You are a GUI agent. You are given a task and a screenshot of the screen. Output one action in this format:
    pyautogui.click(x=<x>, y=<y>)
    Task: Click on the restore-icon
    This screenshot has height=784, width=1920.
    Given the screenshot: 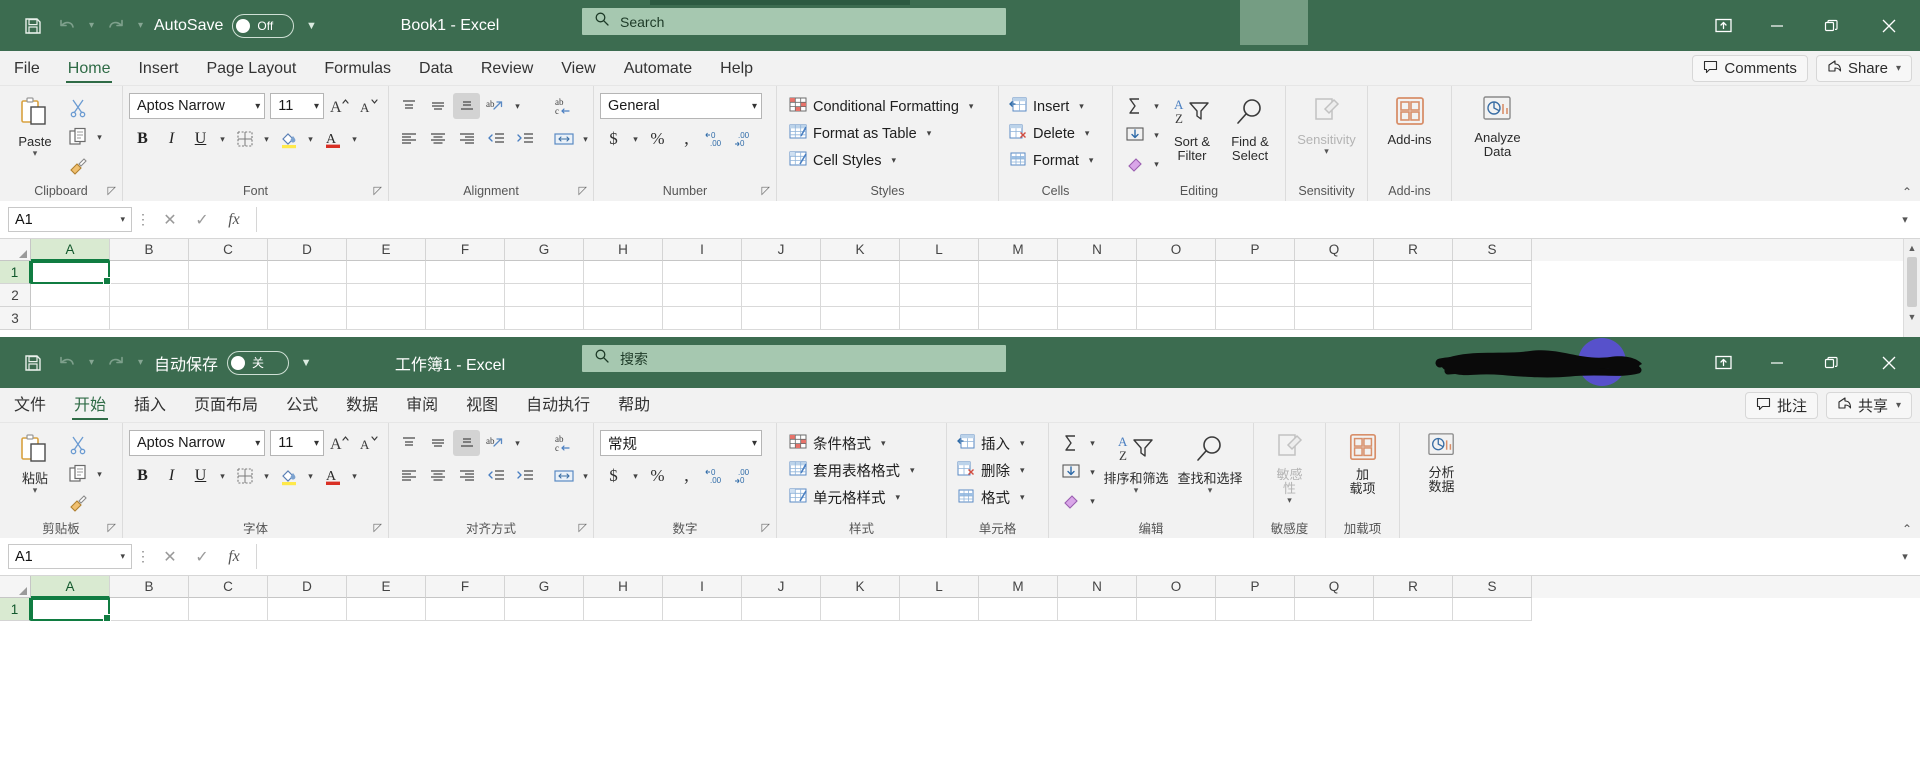 What is the action you would take?
    pyautogui.click(x=1831, y=362)
    